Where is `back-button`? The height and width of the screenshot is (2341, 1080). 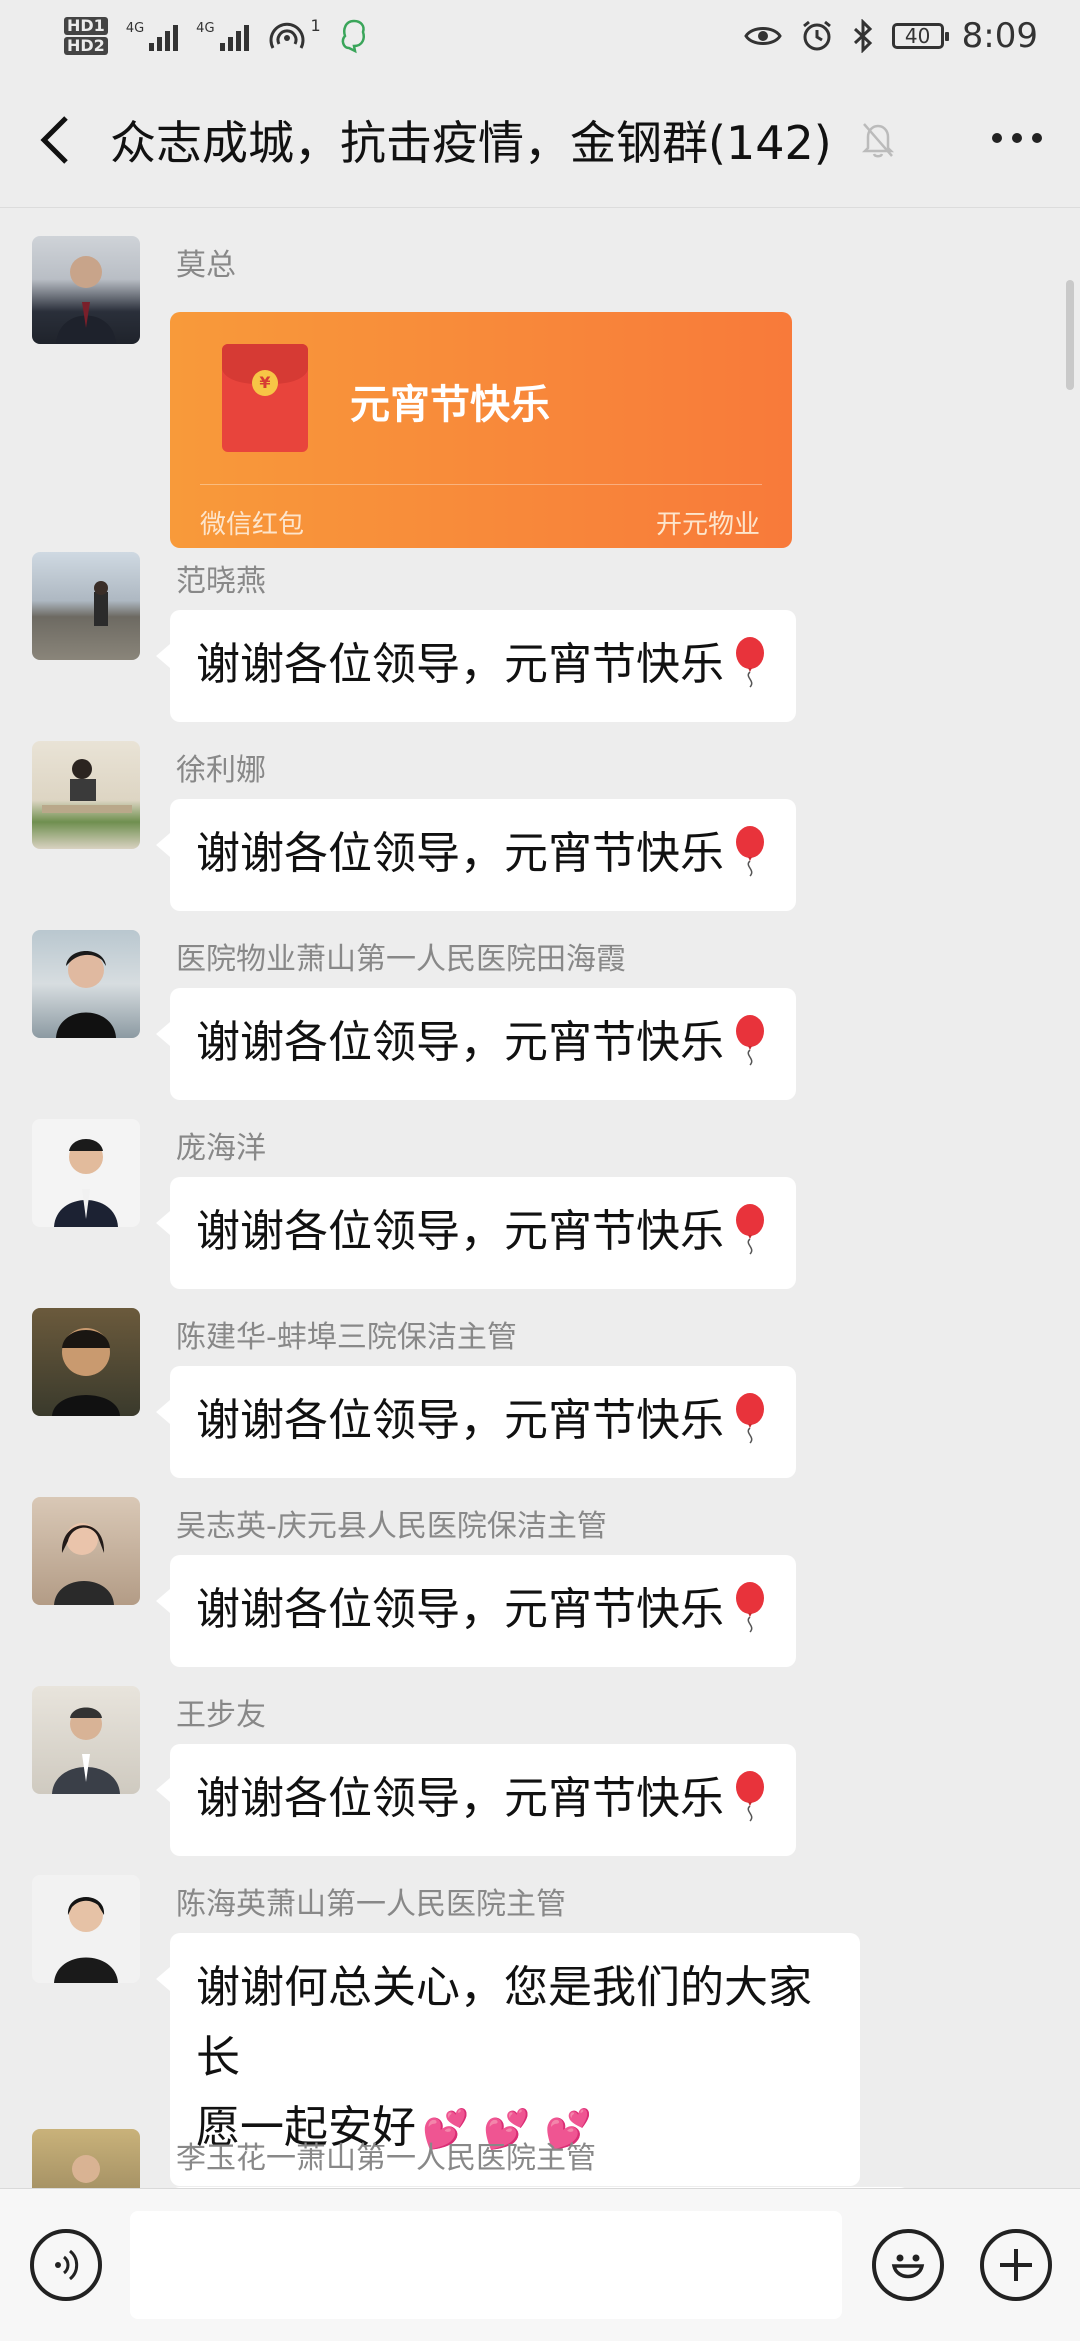 back-button is located at coordinates (55, 140).